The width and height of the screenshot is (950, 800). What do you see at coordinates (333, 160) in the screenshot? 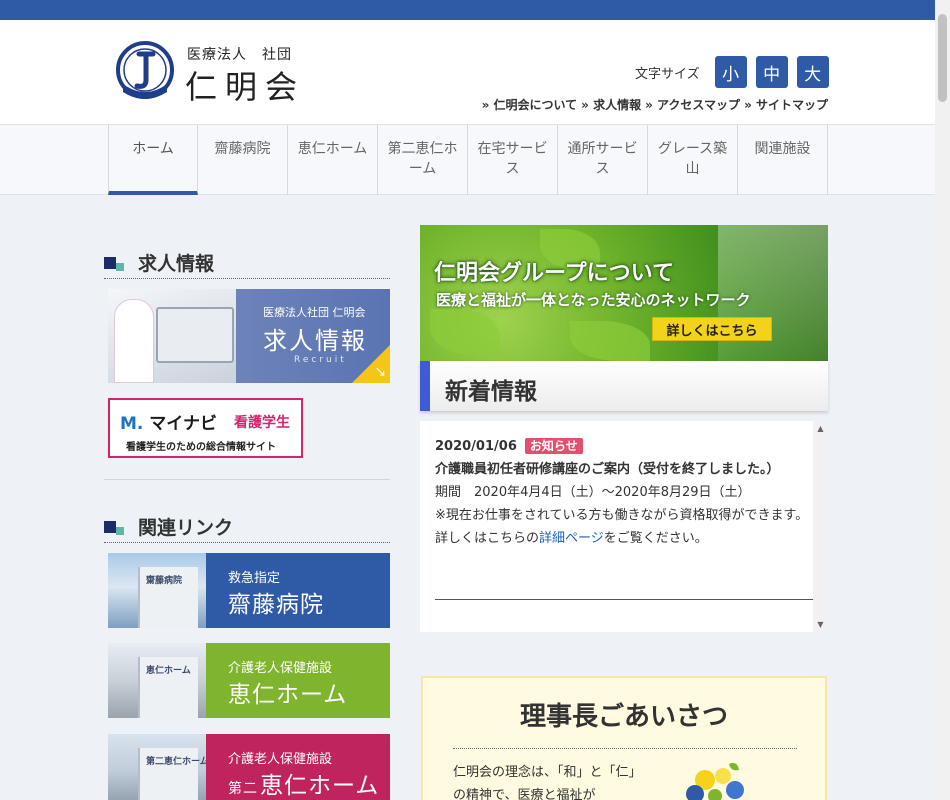
I see `nav-item-keijin-home: 恵仁ホーム` at bounding box center [333, 160].